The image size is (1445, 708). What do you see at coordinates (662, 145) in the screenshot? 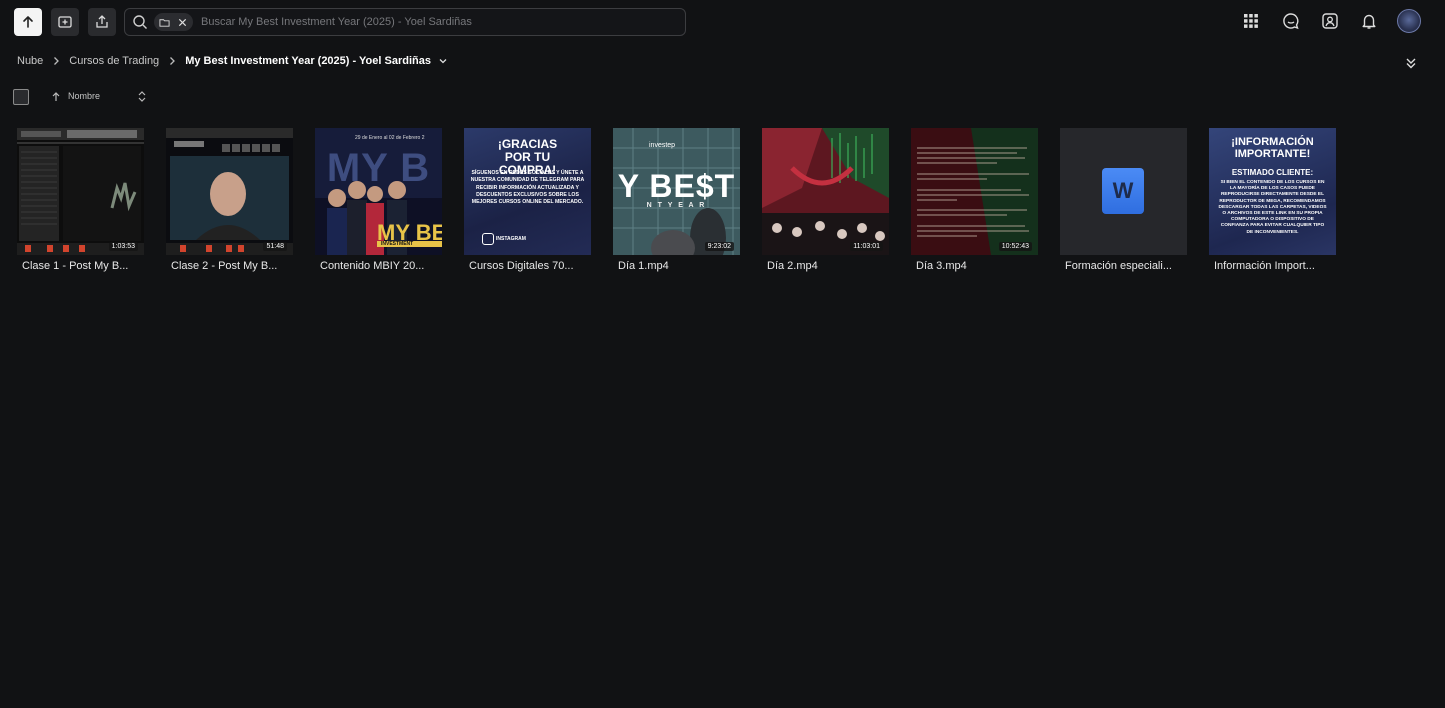
I see `thumbnail-brand: investep` at bounding box center [662, 145].